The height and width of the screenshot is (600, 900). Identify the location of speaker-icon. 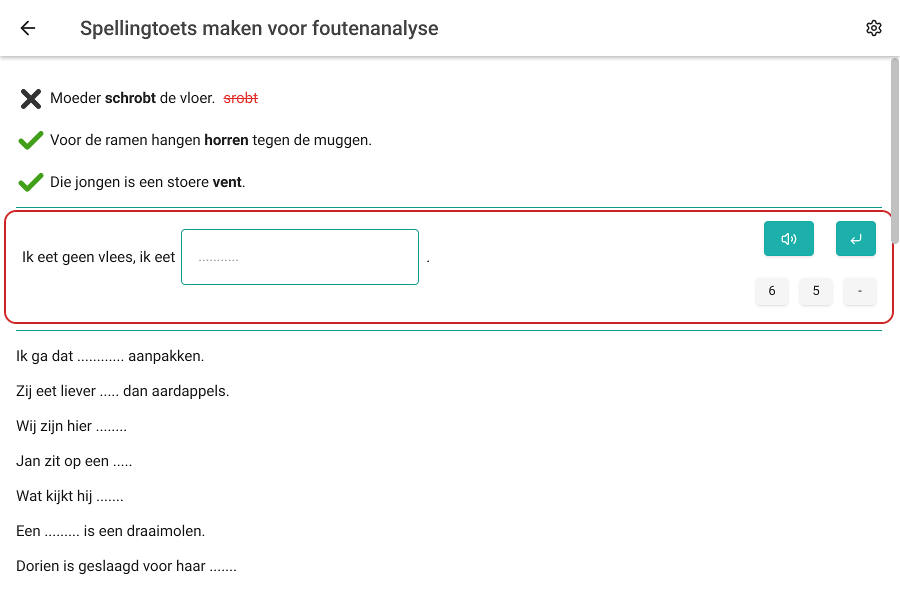
(789, 238).